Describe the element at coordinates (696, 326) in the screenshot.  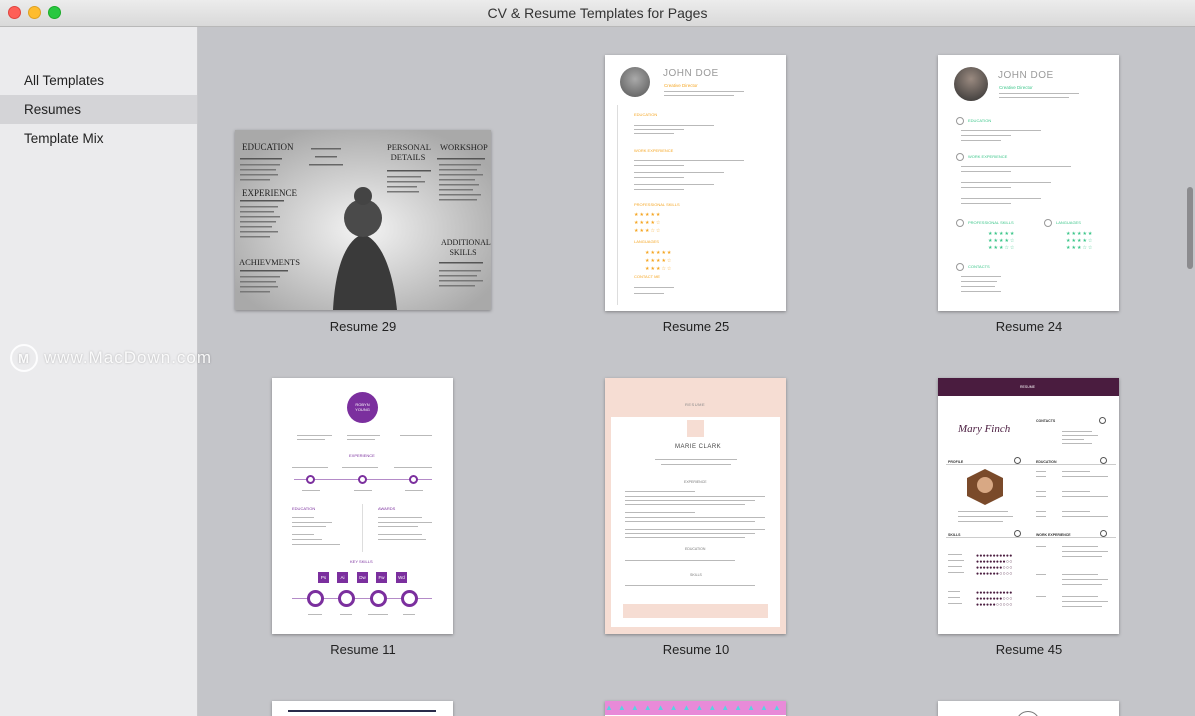
I see `template-name-resume-25: Resume 25` at that location.